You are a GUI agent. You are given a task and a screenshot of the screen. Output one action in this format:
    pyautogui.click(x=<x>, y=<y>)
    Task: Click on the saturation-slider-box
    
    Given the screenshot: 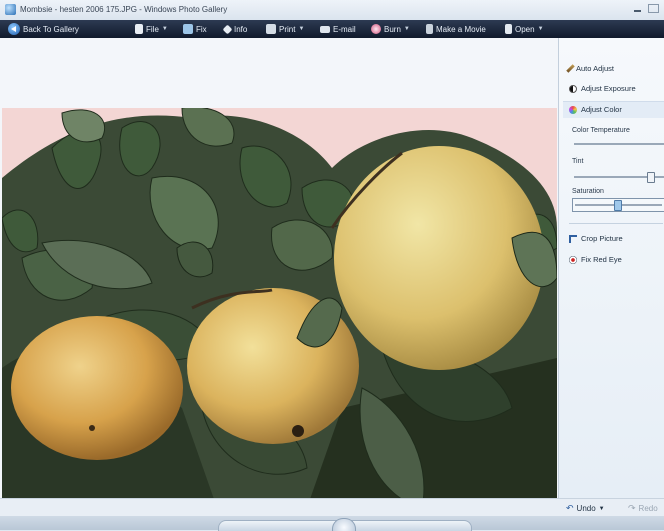 What is the action you would take?
    pyautogui.click(x=618, y=205)
    